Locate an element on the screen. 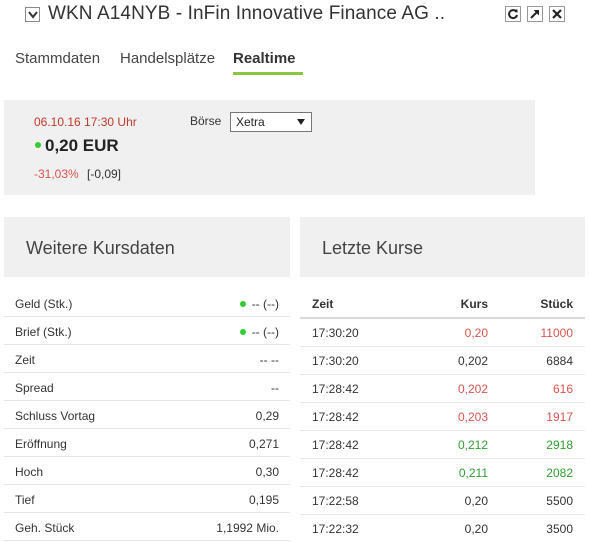 This screenshot has width=589, height=542. kursdaten-row-spread: Spread -- is located at coordinates (147, 387).